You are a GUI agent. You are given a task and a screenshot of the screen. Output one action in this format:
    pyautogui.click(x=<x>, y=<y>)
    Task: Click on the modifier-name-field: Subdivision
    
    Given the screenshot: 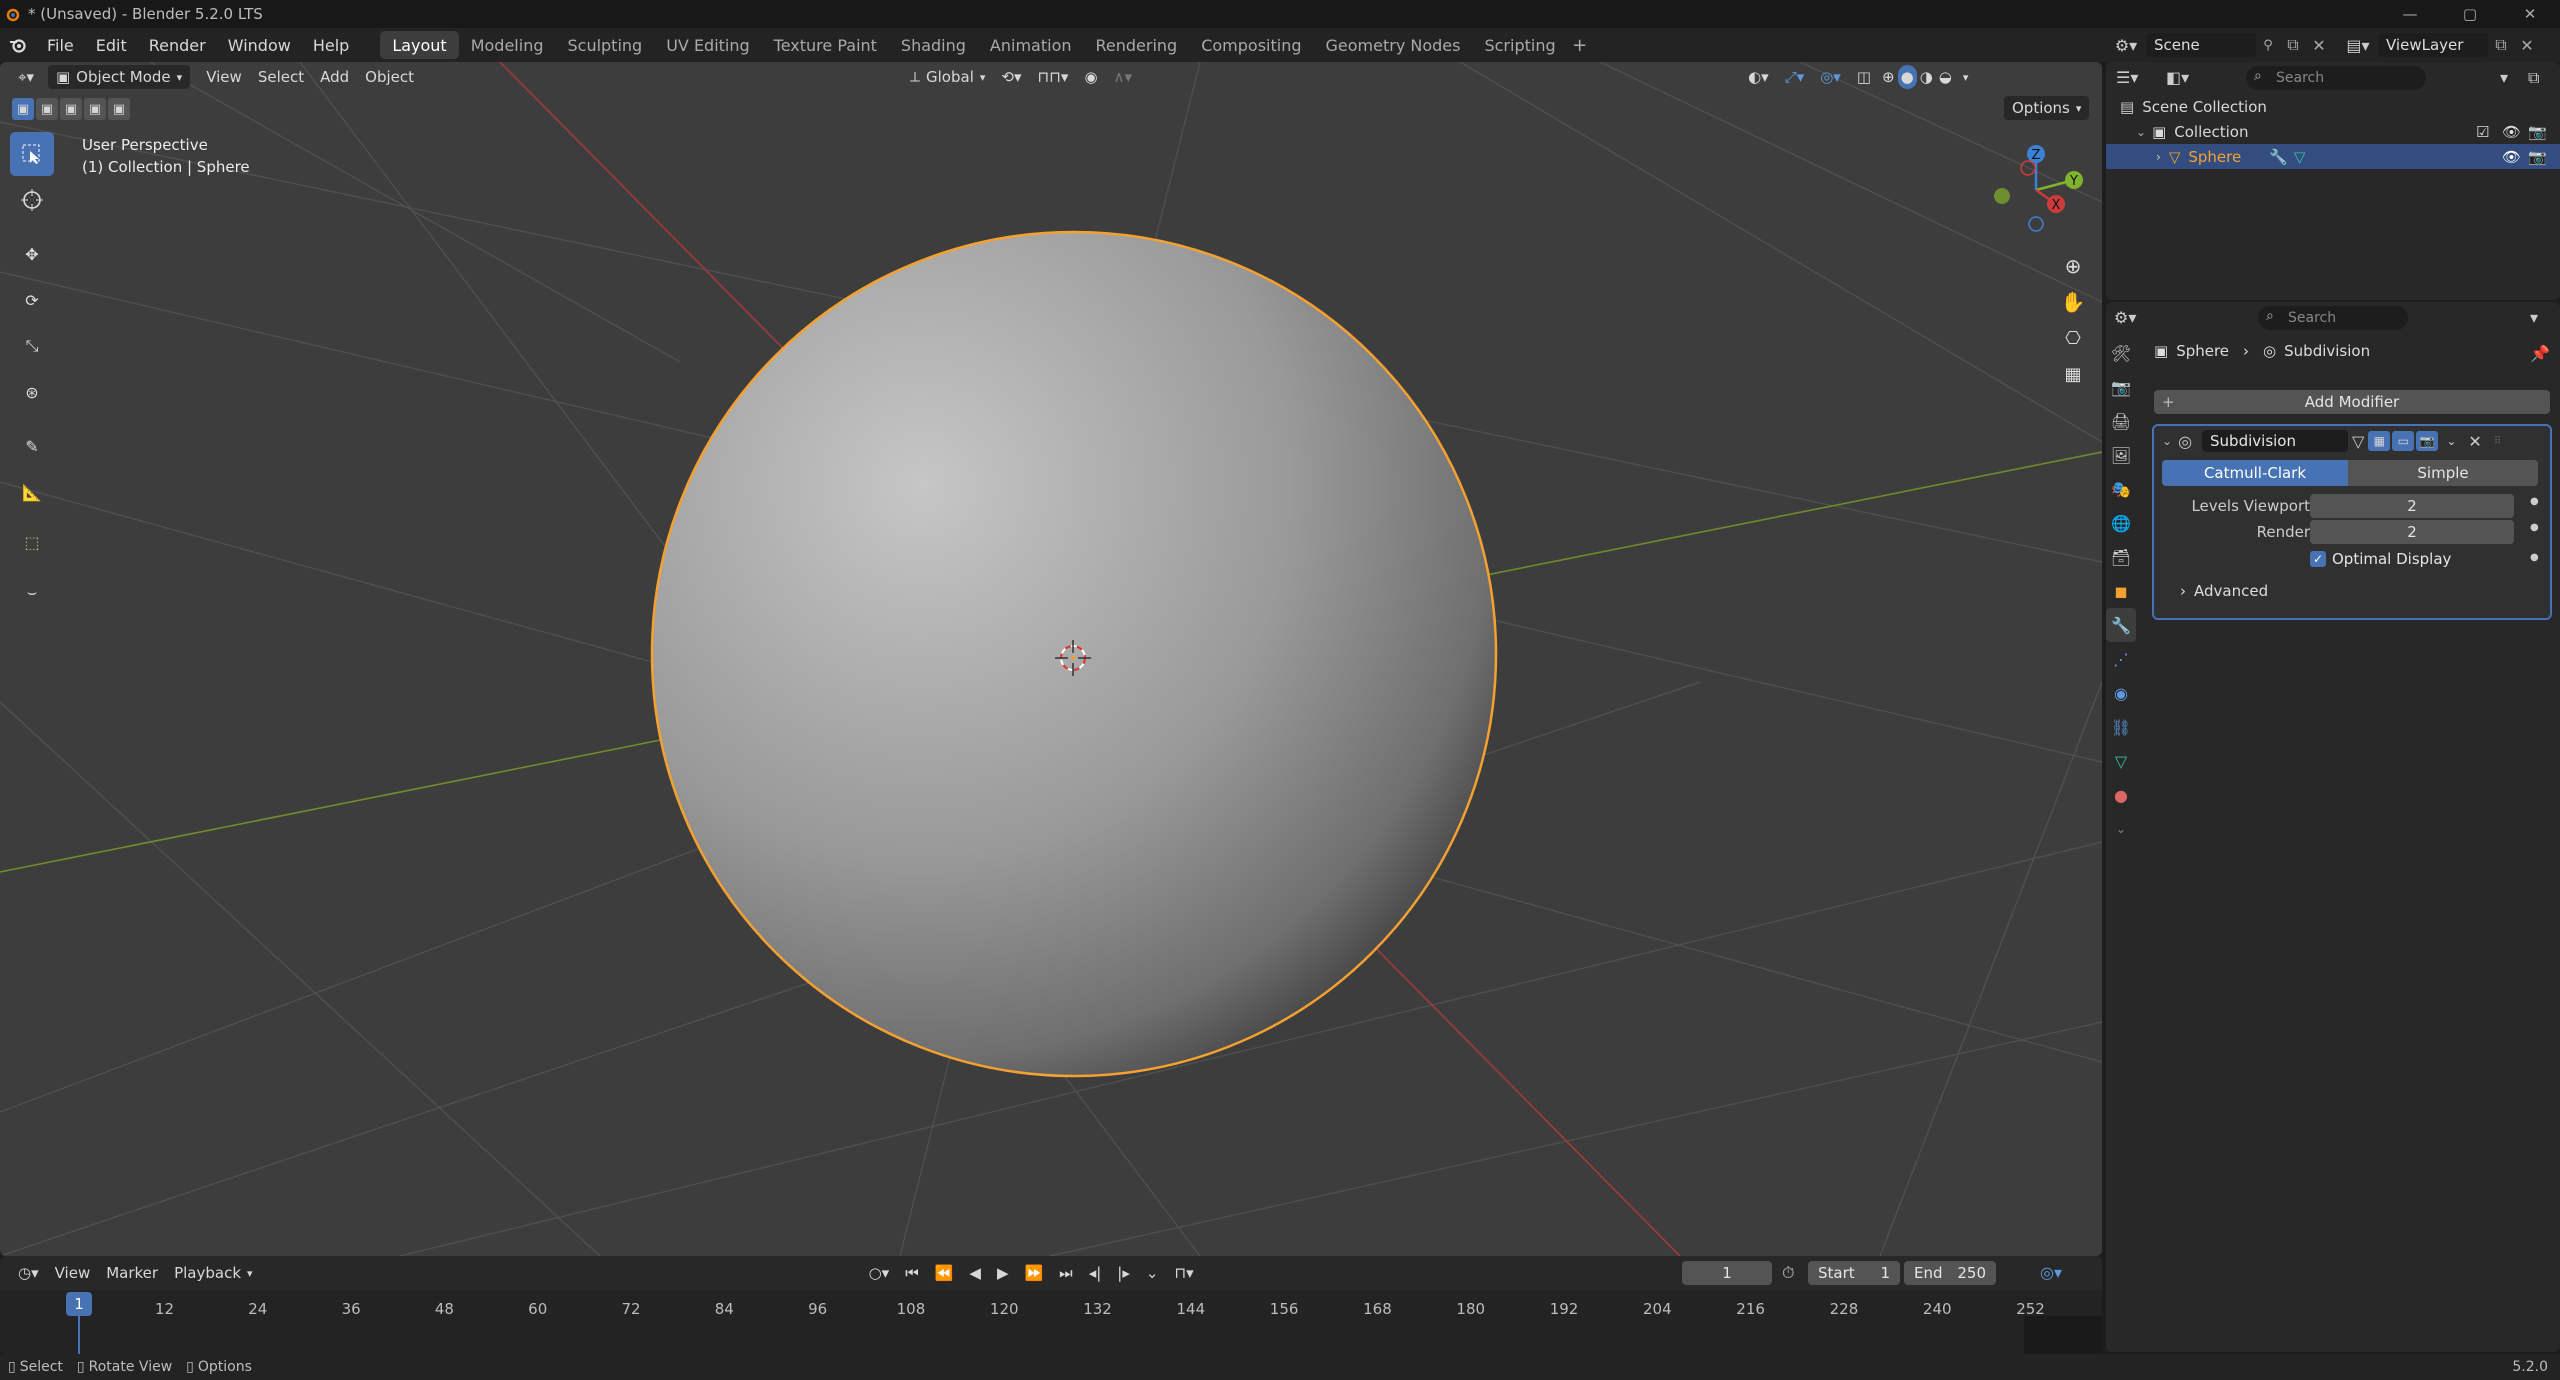 What is the action you would take?
    pyautogui.click(x=2275, y=441)
    